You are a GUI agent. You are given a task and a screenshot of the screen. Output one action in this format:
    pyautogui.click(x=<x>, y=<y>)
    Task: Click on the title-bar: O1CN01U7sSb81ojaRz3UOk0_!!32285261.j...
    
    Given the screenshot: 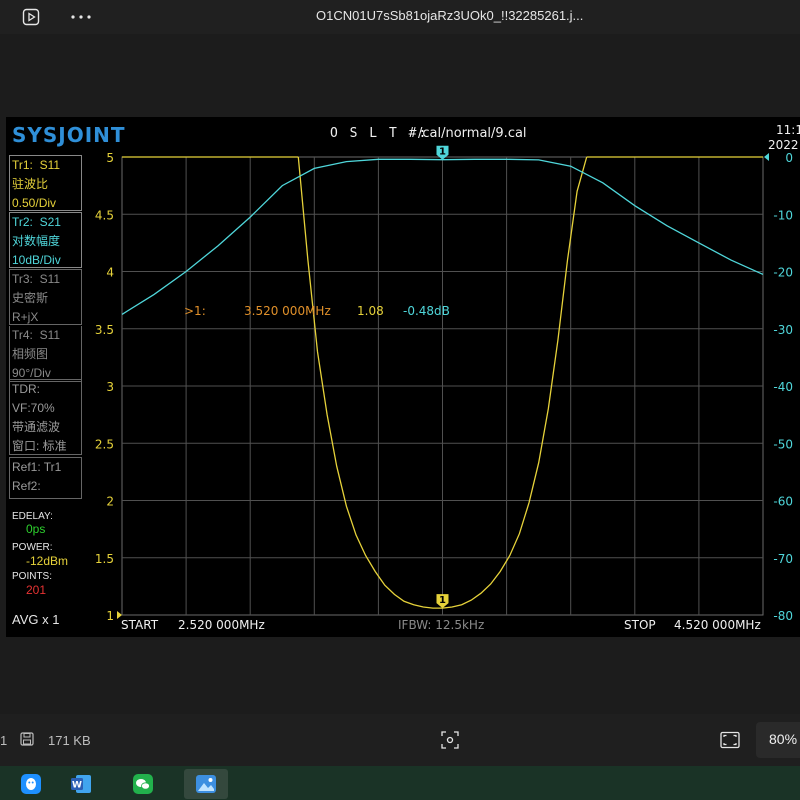 What is the action you would take?
    pyautogui.click(x=400, y=17)
    